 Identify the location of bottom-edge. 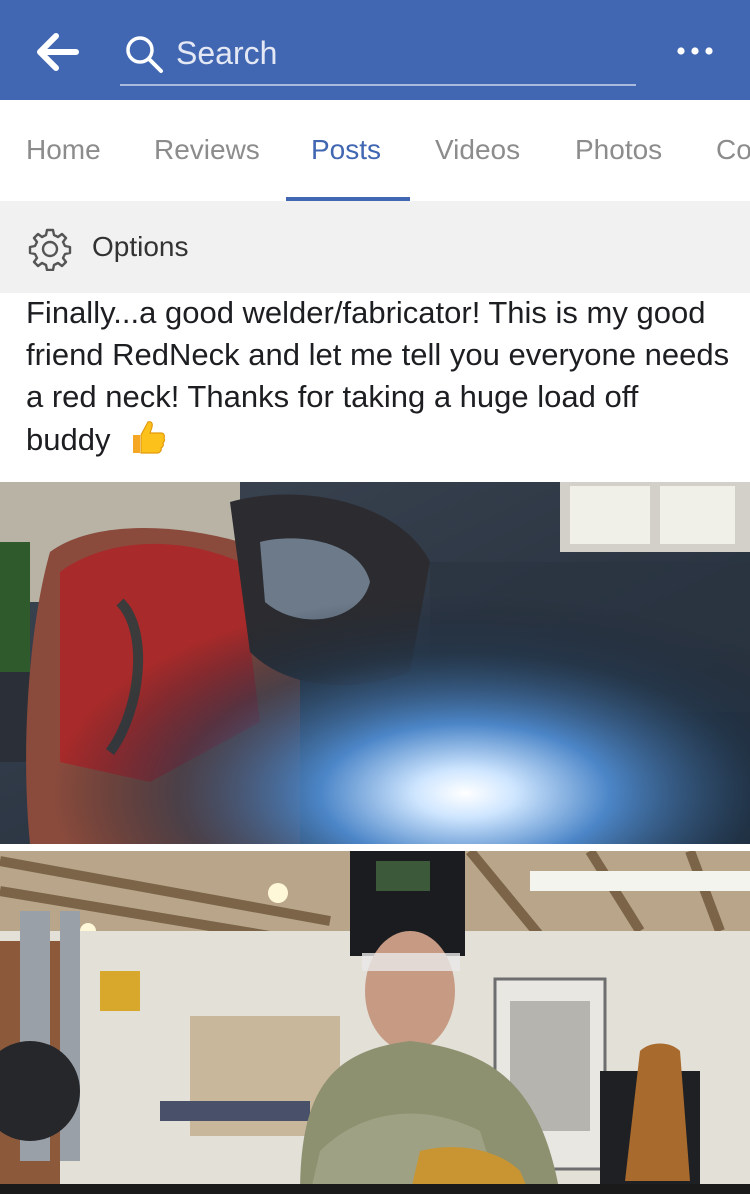
(375, 1189).